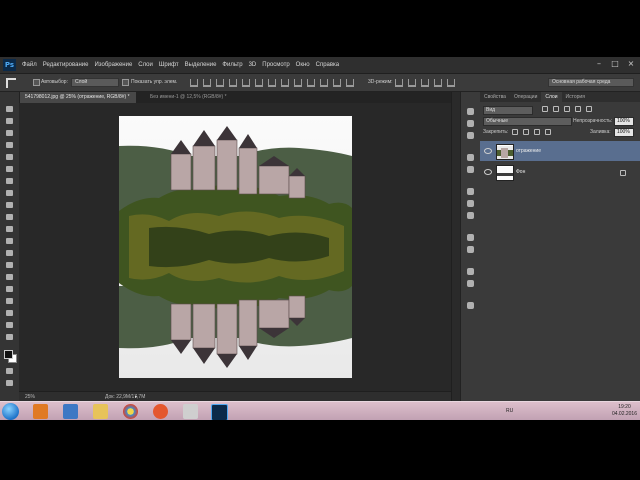 This screenshot has height=480, width=640. What do you see at coordinates (624, 132) in the screenshot?
I see `fill-input: 100%` at bounding box center [624, 132].